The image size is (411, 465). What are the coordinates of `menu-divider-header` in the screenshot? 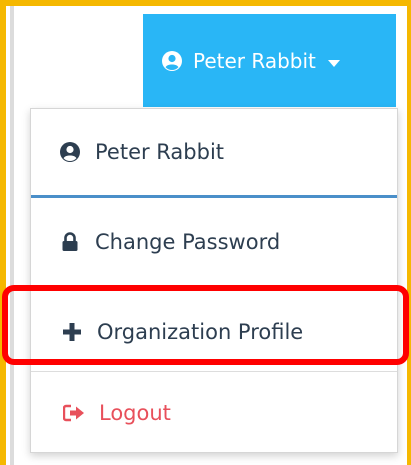 It's located at (214, 196).